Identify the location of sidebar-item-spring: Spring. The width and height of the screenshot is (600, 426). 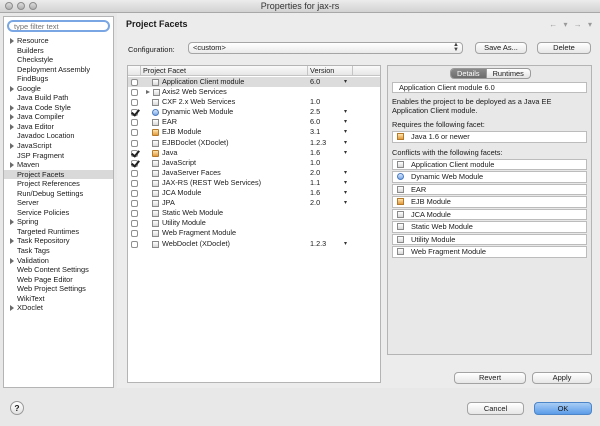
(58, 222).